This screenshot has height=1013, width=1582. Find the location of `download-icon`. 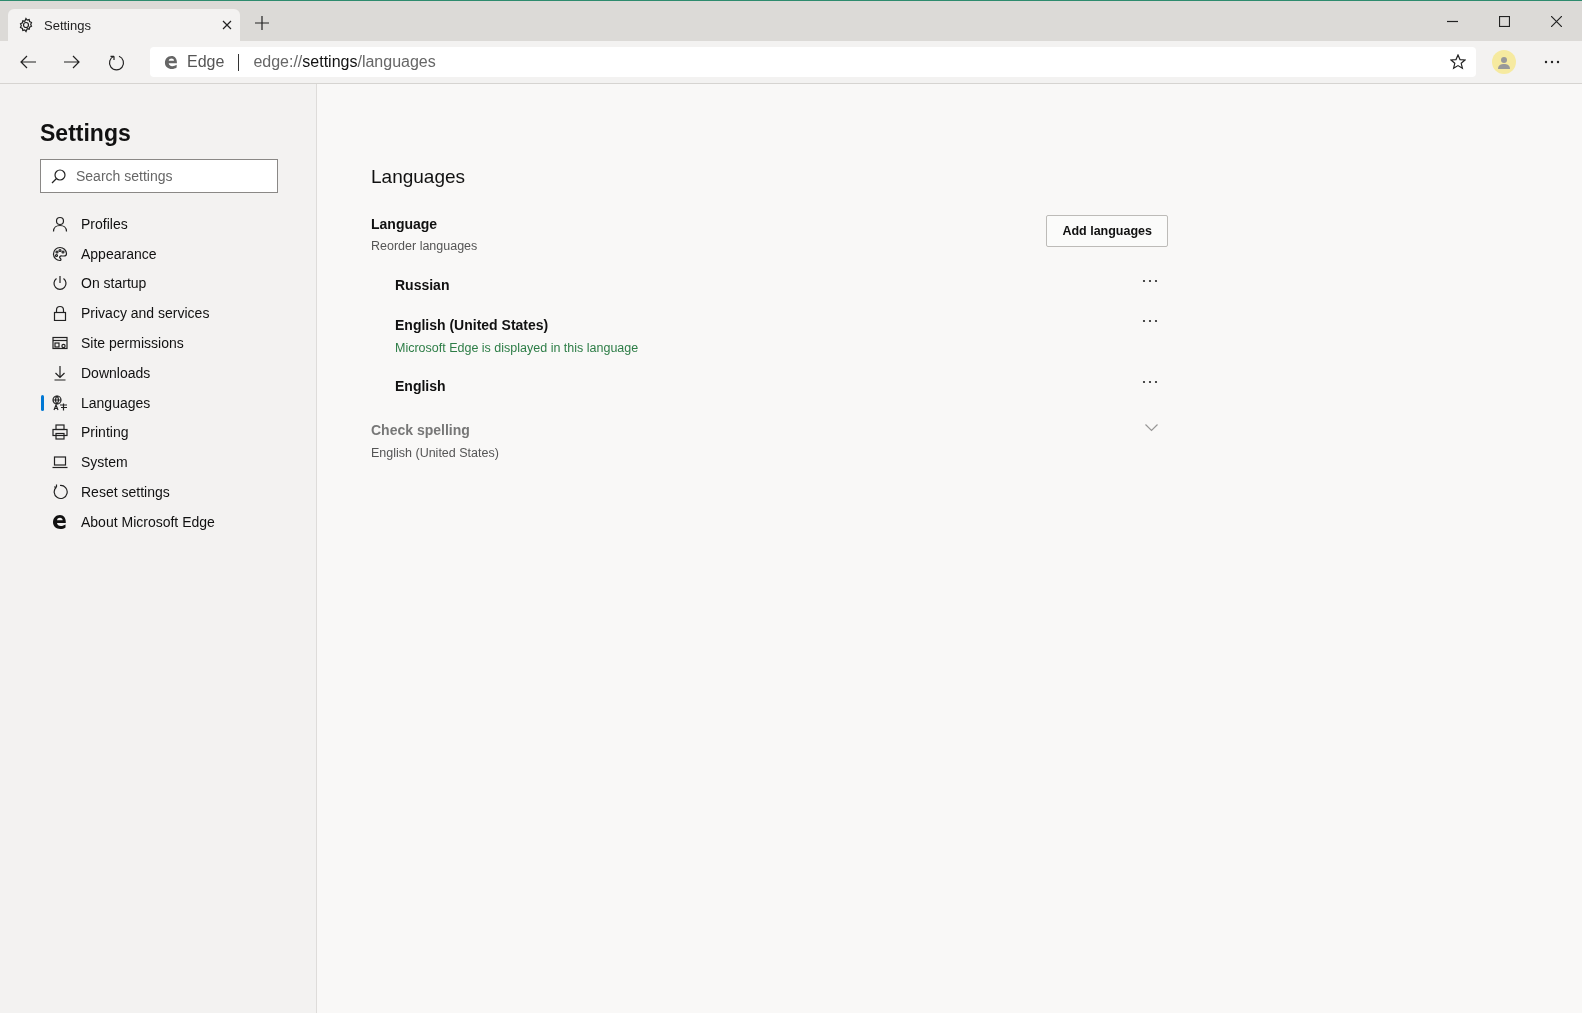

download-icon is located at coordinates (60, 372).